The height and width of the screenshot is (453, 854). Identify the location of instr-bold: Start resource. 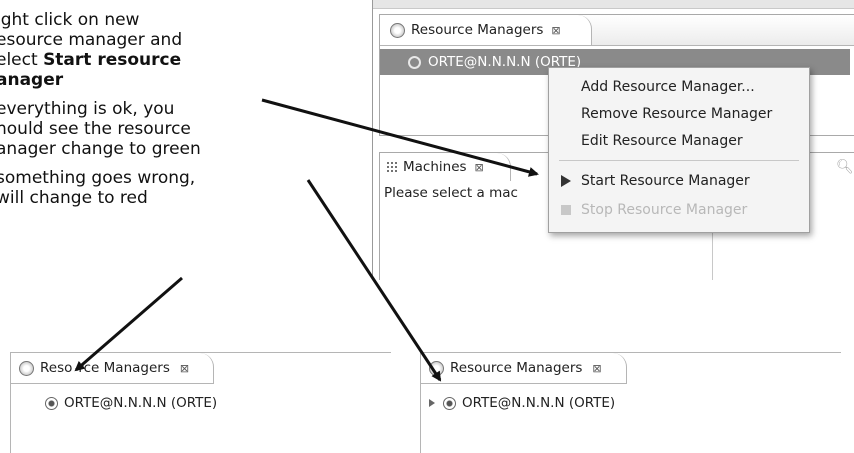
(112, 60).